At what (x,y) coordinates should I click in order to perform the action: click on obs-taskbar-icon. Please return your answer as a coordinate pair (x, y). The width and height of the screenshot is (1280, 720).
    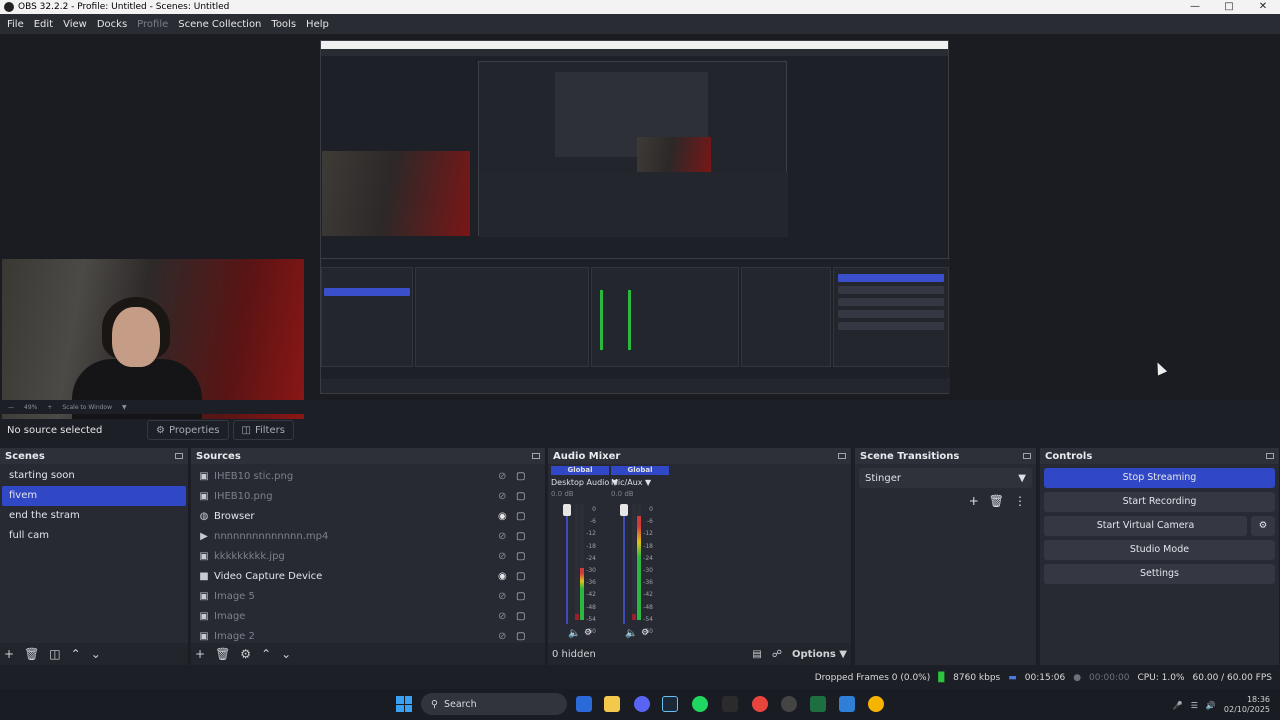
    Looking at the image, I should click on (789, 704).